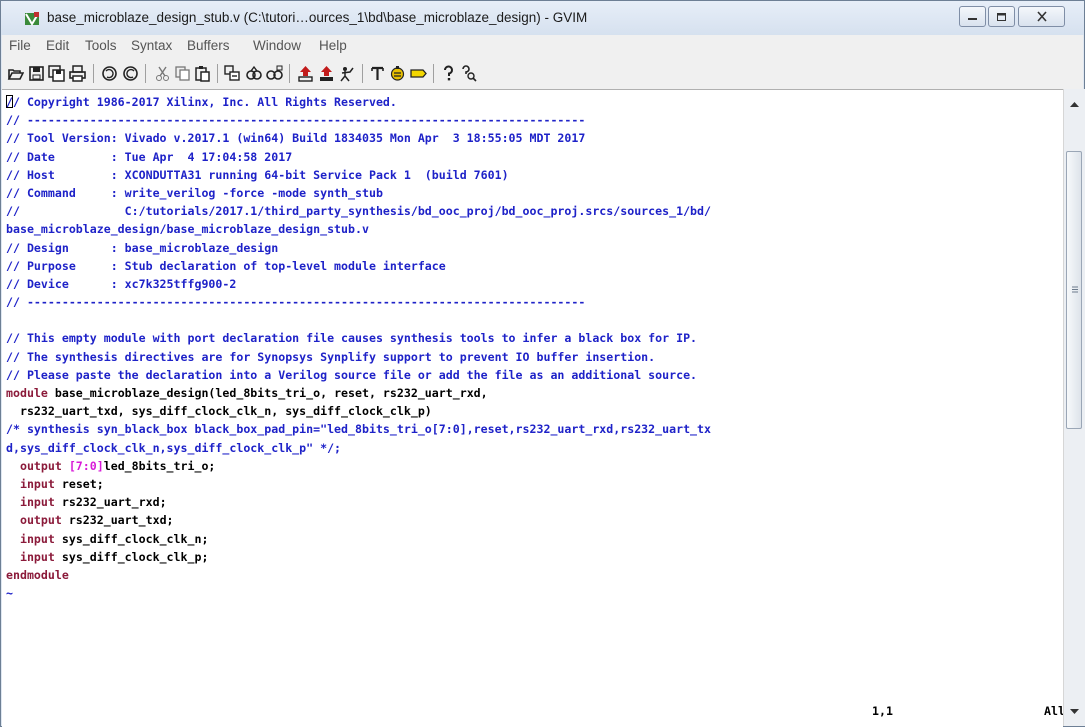  Describe the element at coordinates (397, 73) in the screenshot. I see `shell-icon` at that location.